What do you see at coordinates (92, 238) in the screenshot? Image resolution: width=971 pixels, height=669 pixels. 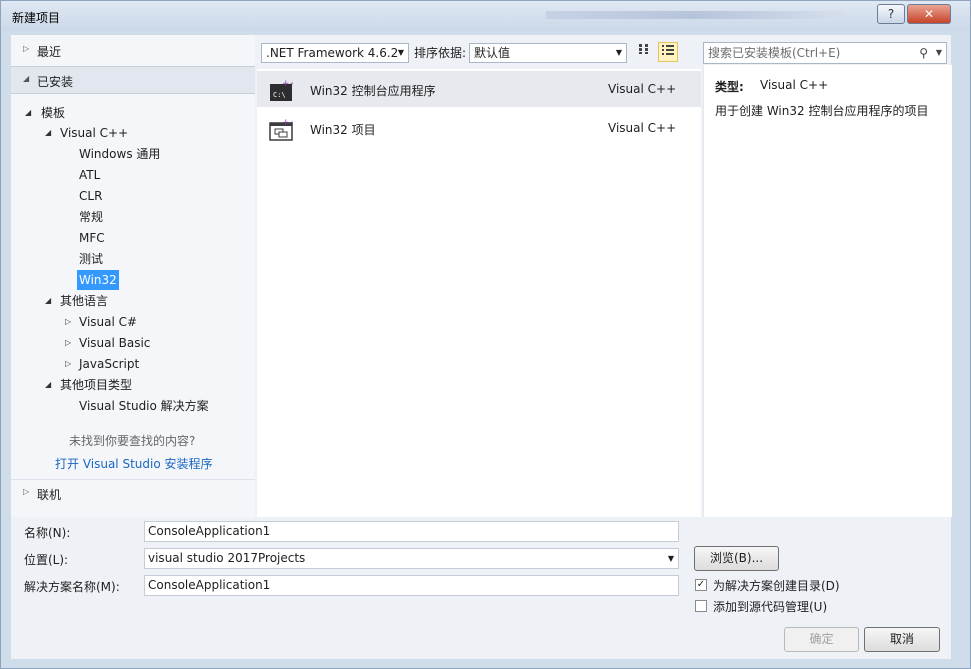 I see `tree-item-label: MFC` at bounding box center [92, 238].